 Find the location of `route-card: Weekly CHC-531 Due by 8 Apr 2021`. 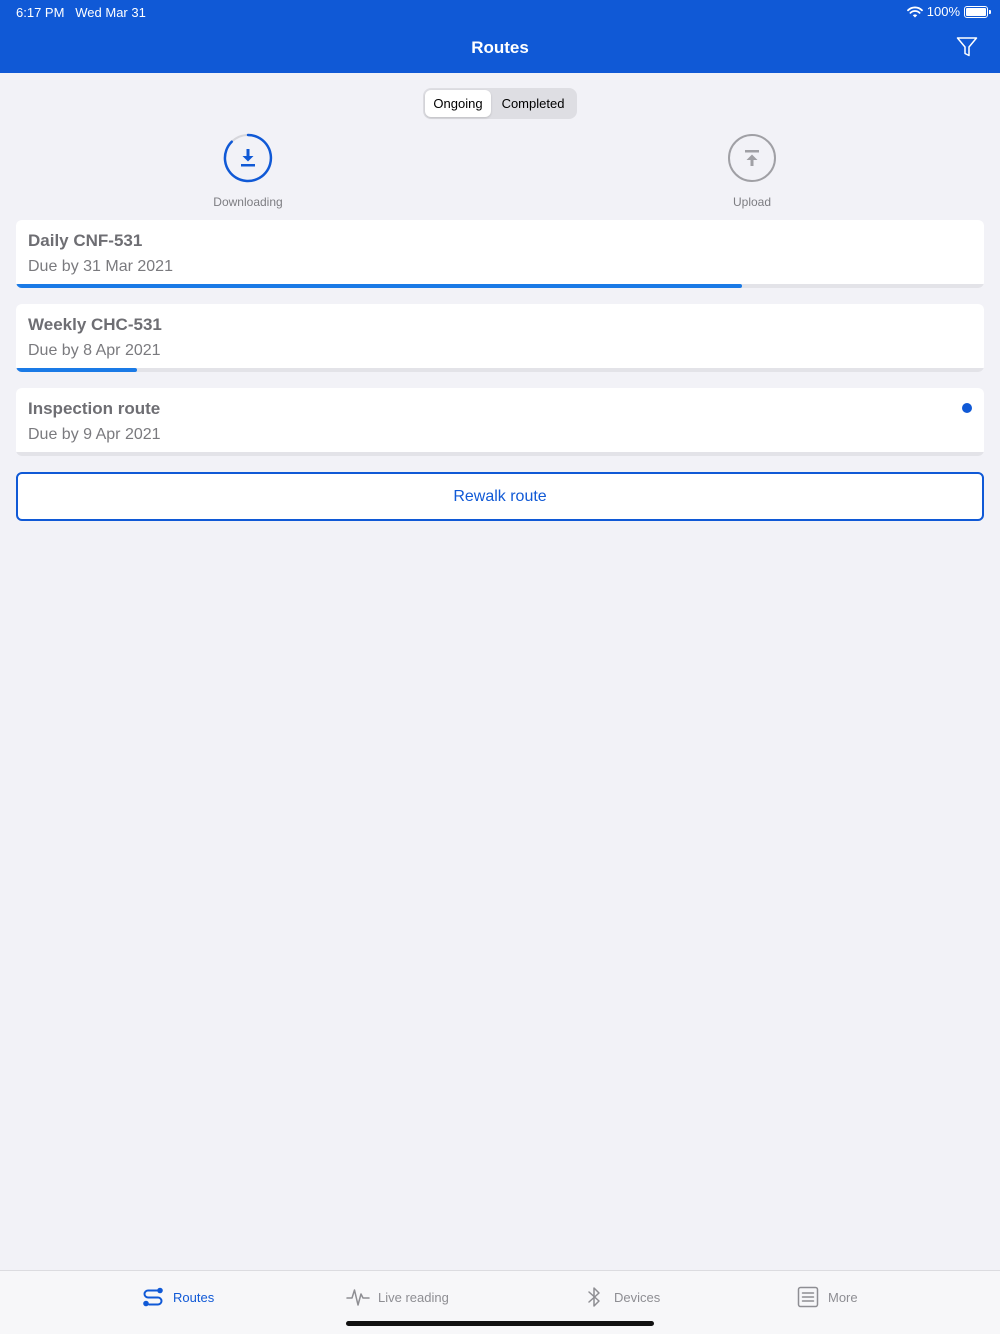

route-card: Weekly CHC-531 Due by 8 Apr 2021 is located at coordinates (500, 338).